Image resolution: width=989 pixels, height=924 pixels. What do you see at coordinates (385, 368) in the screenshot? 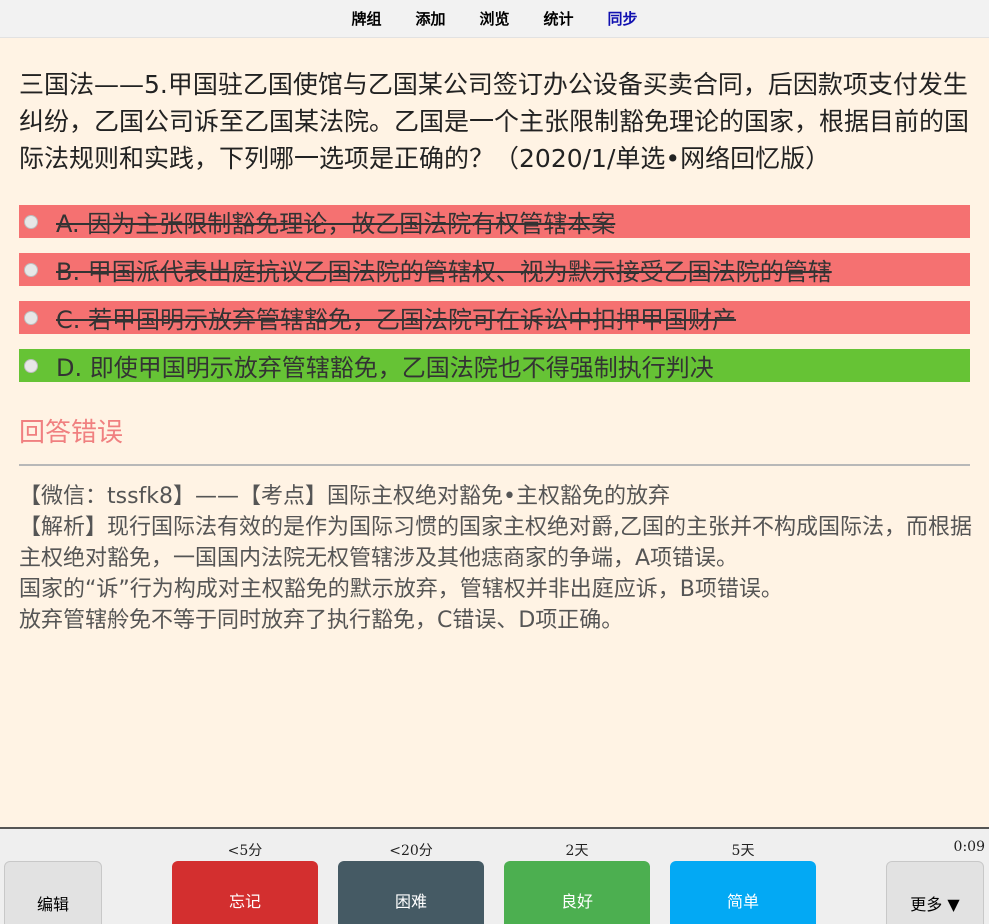
I see `option-d-text: D. 即使甲国明示放弃管辖豁免，乙国法院也不得强制执行判决` at bounding box center [385, 368].